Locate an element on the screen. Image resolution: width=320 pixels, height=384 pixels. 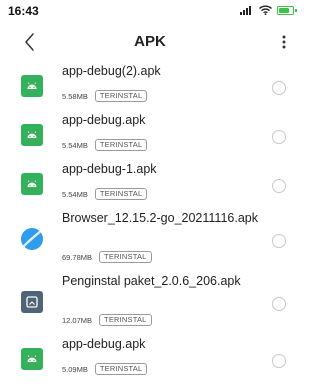
file-name: Penginstal paket_2.0.6_206.apk is located at coordinates (151, 281).